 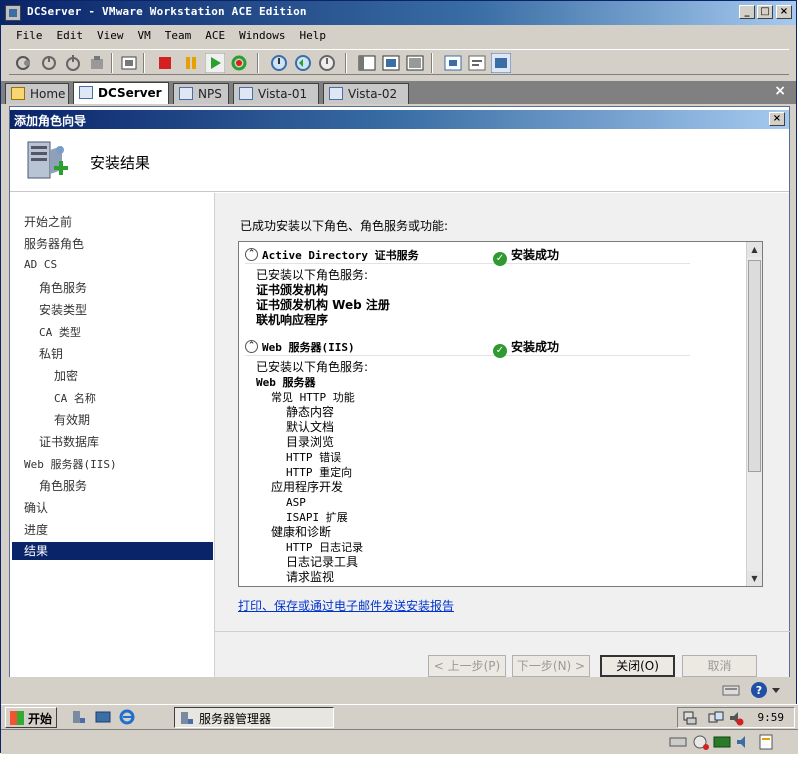 I want to click on sidebar-view-icon, so click(x=367, y=63).